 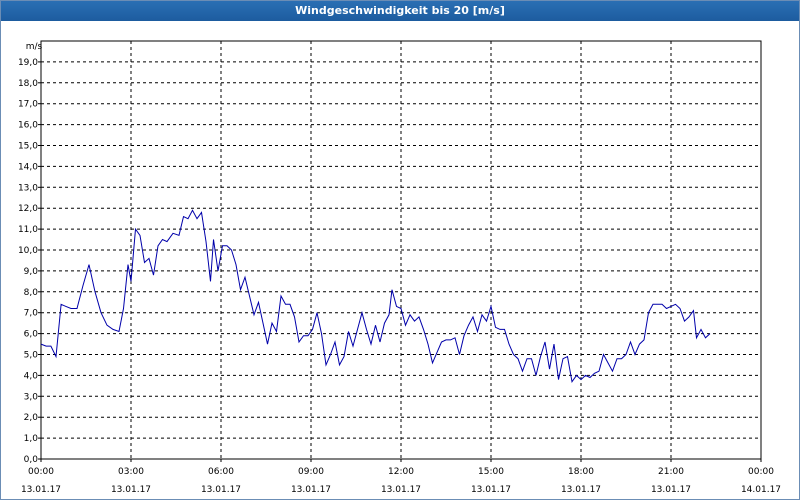 What do you see at coordinates (31, 397) in the screenshot?
I see `y-tick-label: 3,0` at bounding box center [31, 397].